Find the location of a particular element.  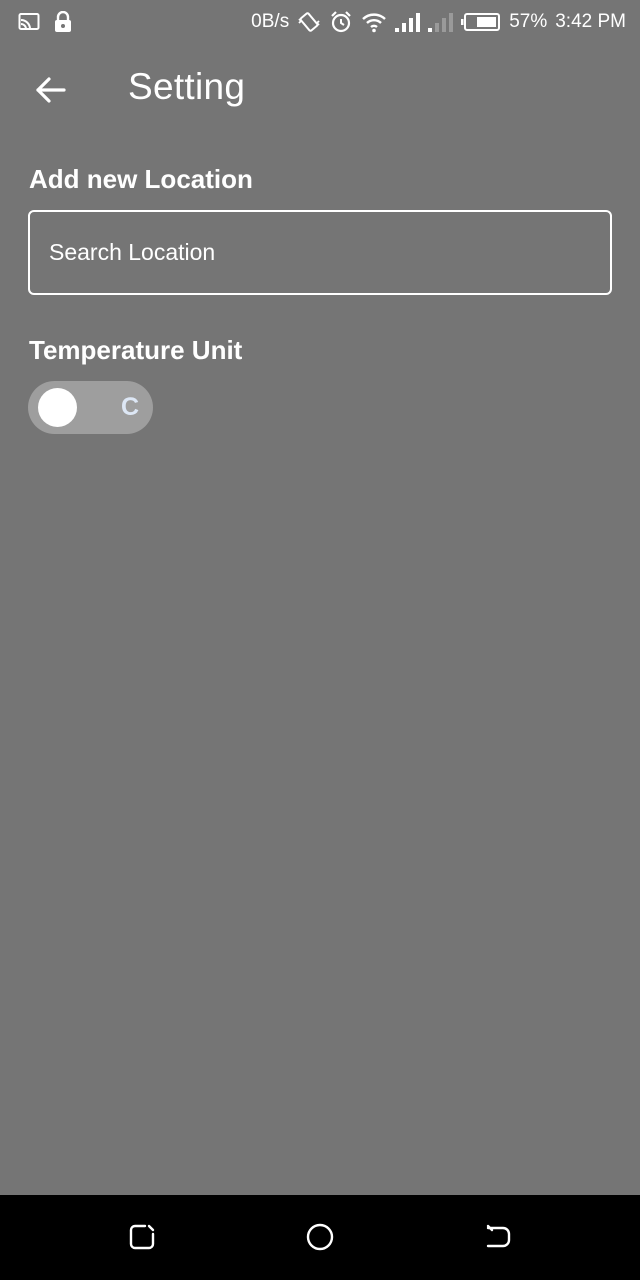

back-nav-icon is located at coordinates (498, 1239).